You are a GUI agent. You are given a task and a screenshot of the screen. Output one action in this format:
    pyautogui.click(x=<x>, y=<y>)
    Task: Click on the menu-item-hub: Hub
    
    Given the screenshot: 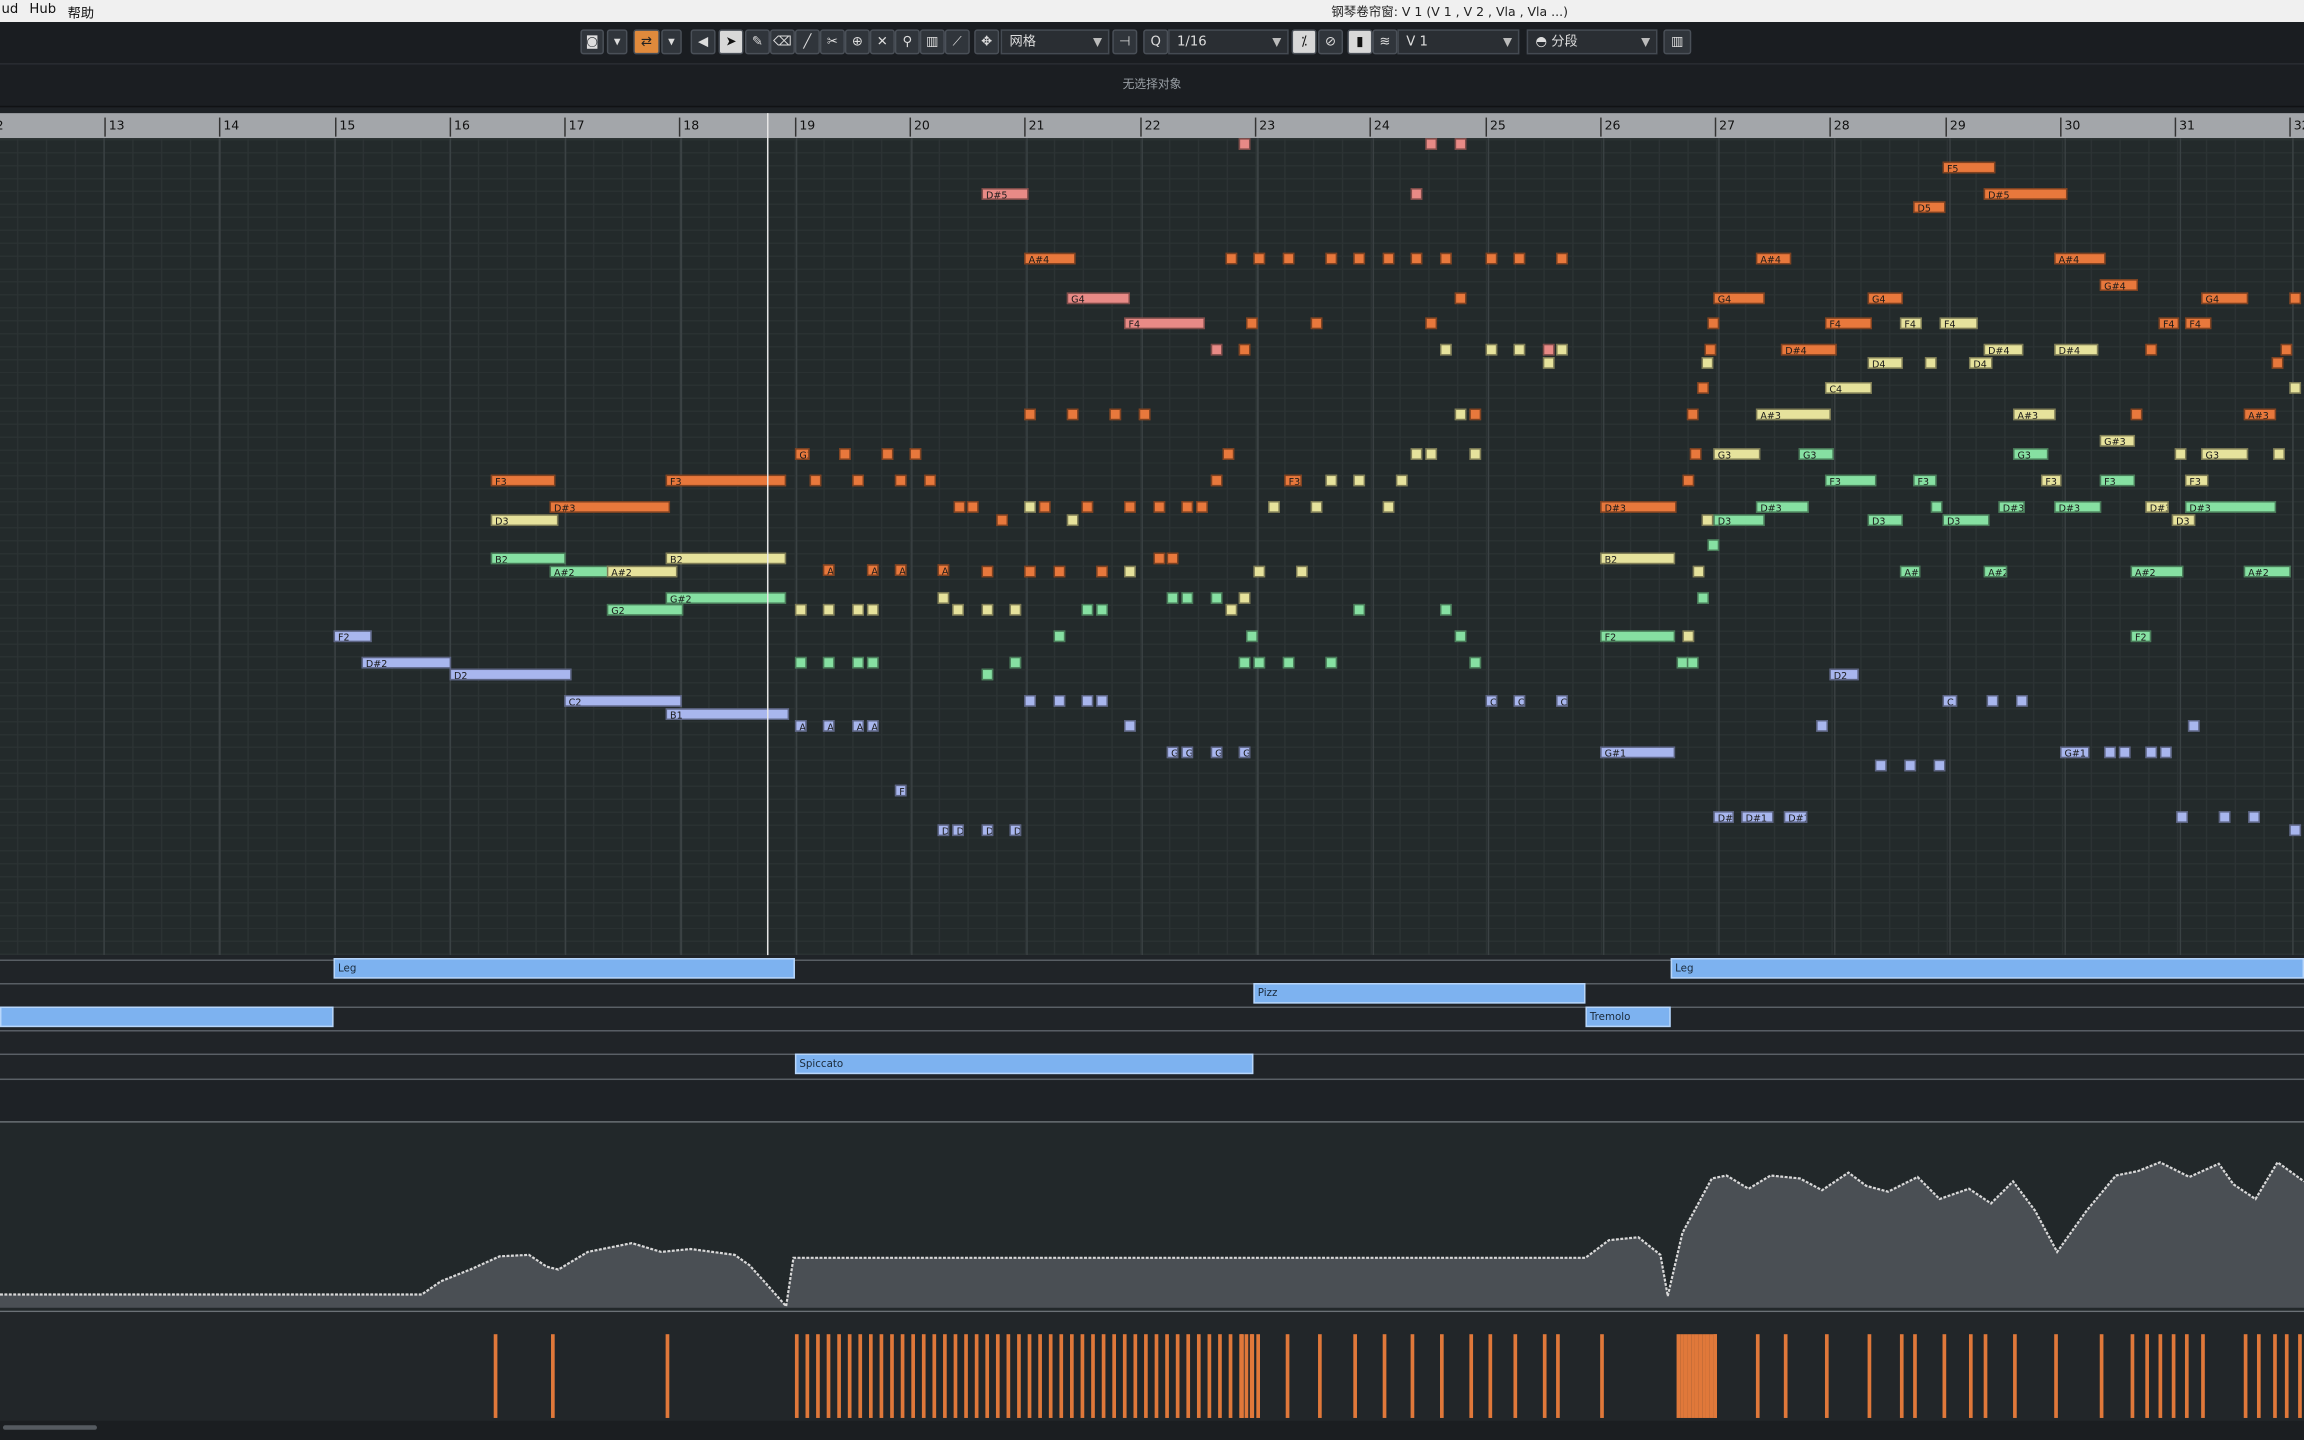 What is the action you would take?
    pyautogui.click(x=42, y=10)
    